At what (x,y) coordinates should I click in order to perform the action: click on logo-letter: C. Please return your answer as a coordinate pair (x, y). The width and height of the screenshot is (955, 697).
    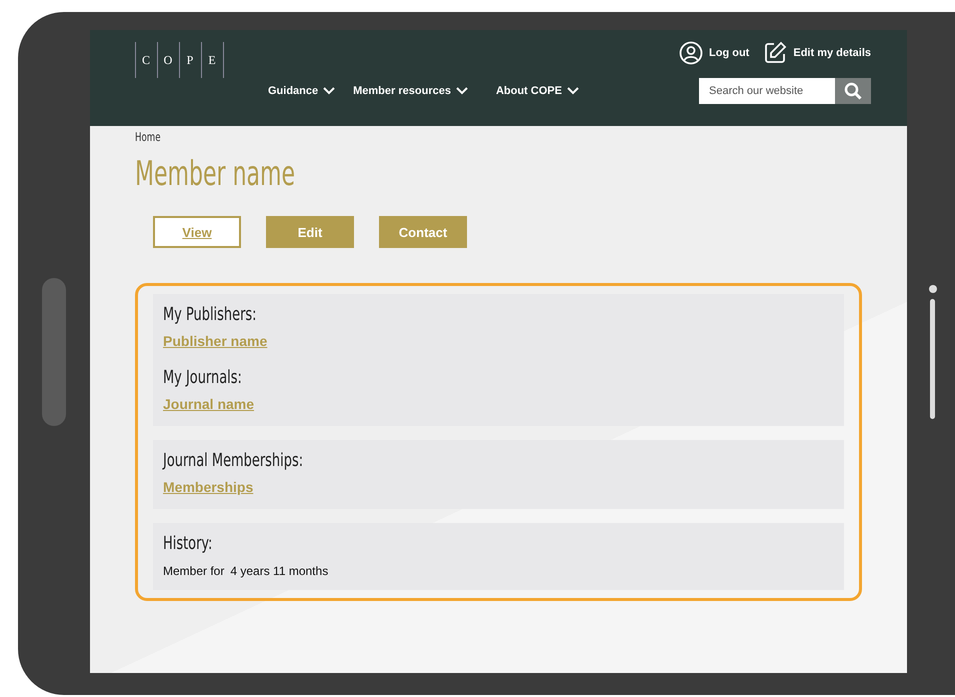
    Looking at the image, I should click on (147, 60).